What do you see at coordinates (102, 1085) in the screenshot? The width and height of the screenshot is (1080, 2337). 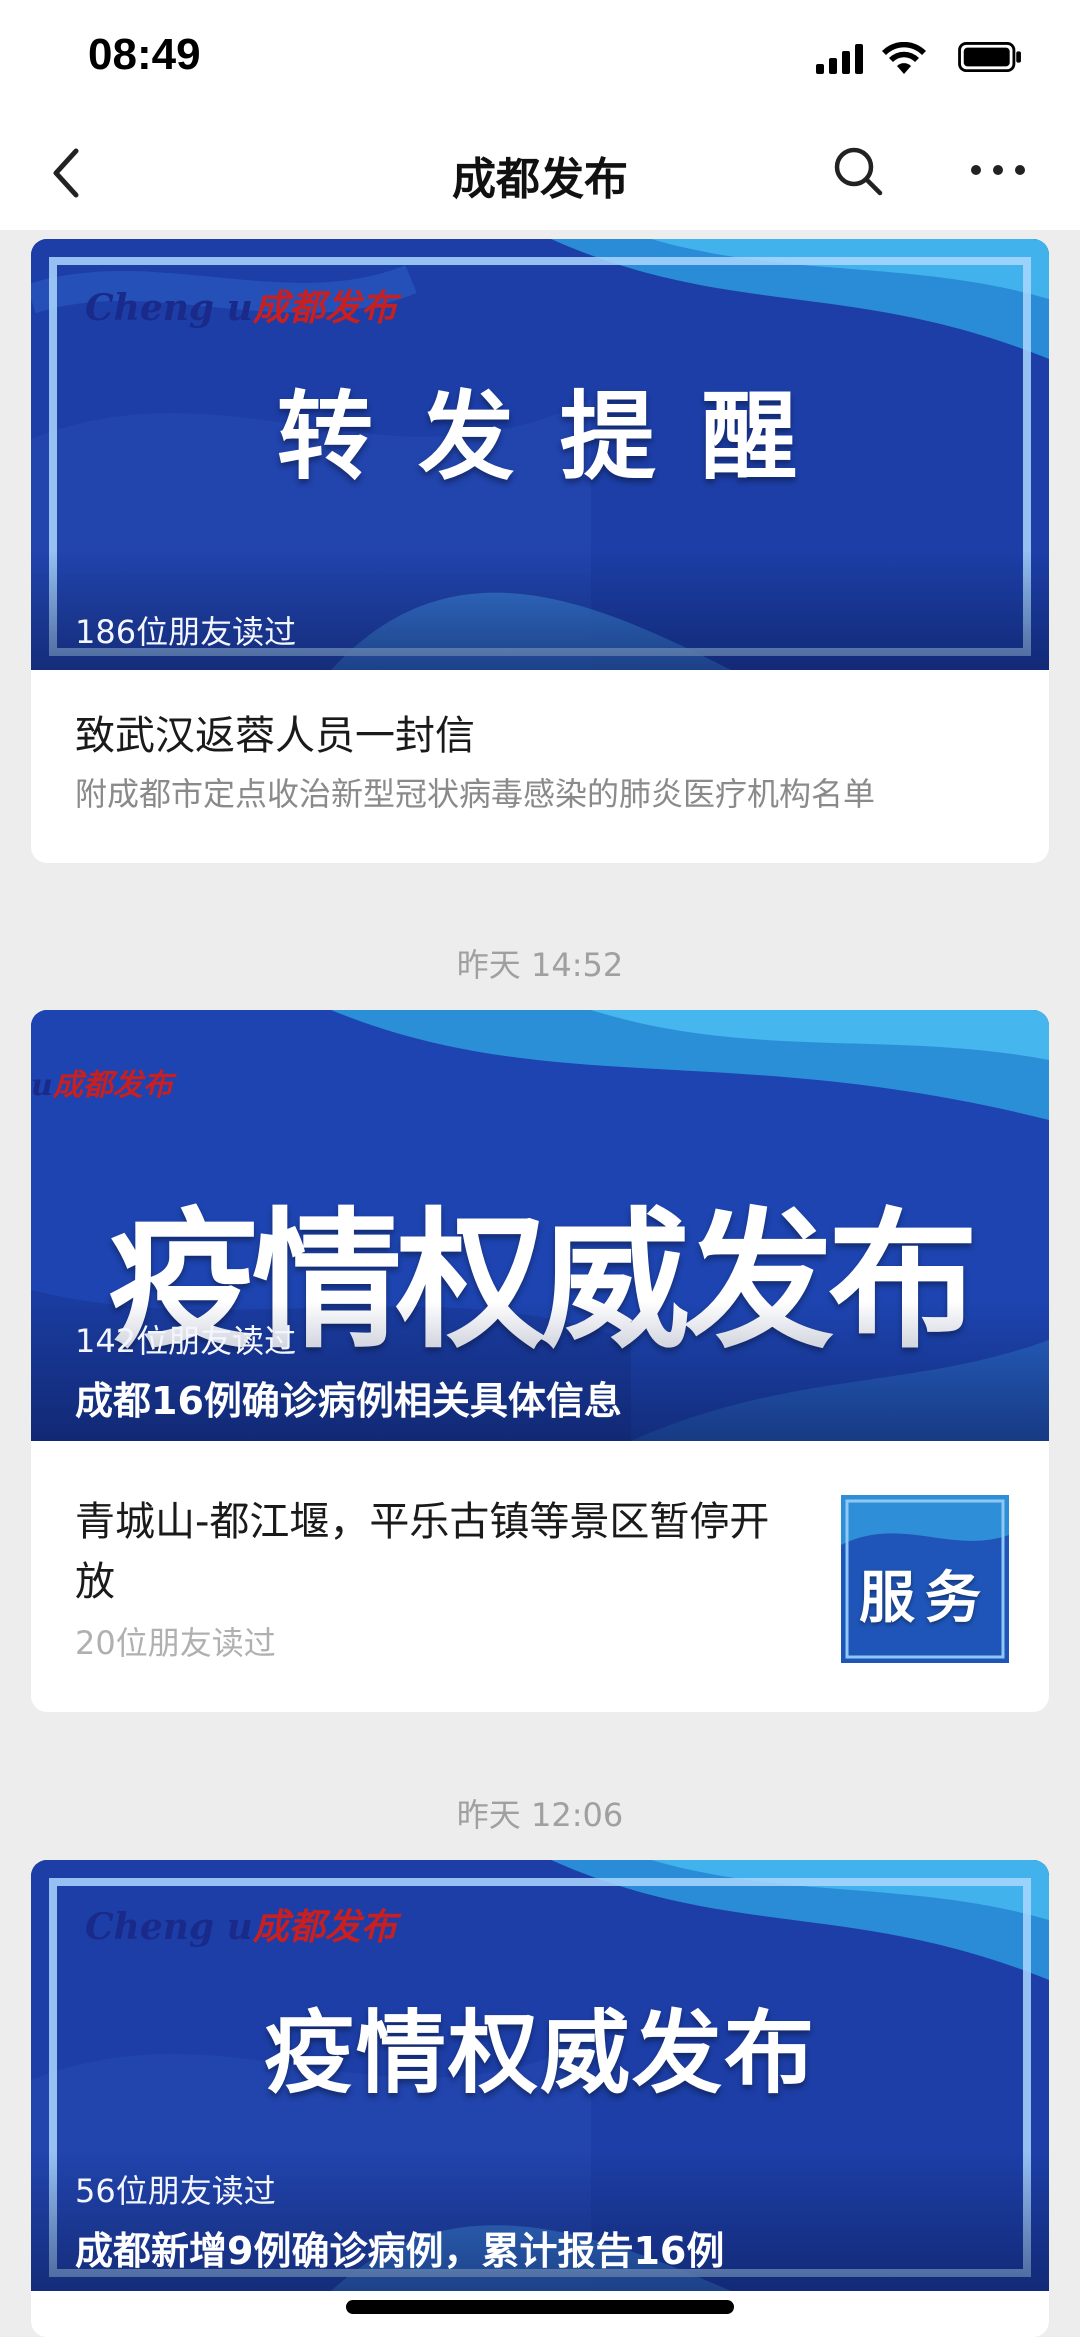 I see `chengdu-logo: u成都发布` at bounding box center [102, 1085].